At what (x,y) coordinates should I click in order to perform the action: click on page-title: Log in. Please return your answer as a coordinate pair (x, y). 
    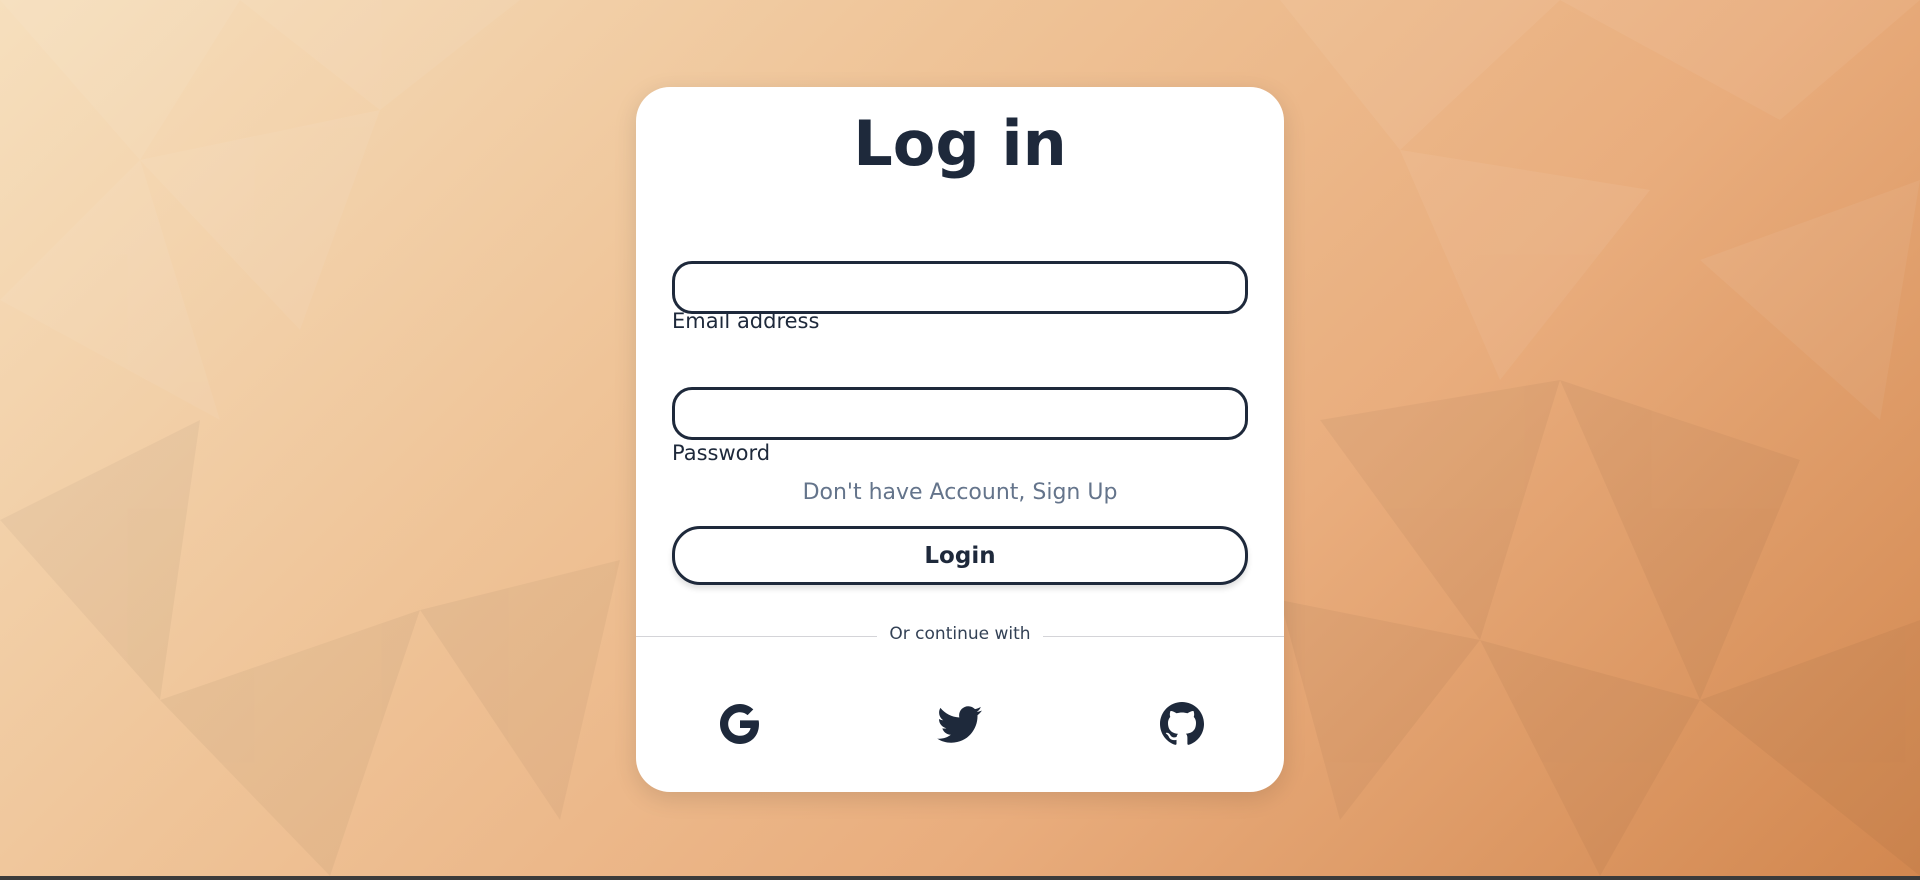
    Looking at the image, I should click on (960, 143).